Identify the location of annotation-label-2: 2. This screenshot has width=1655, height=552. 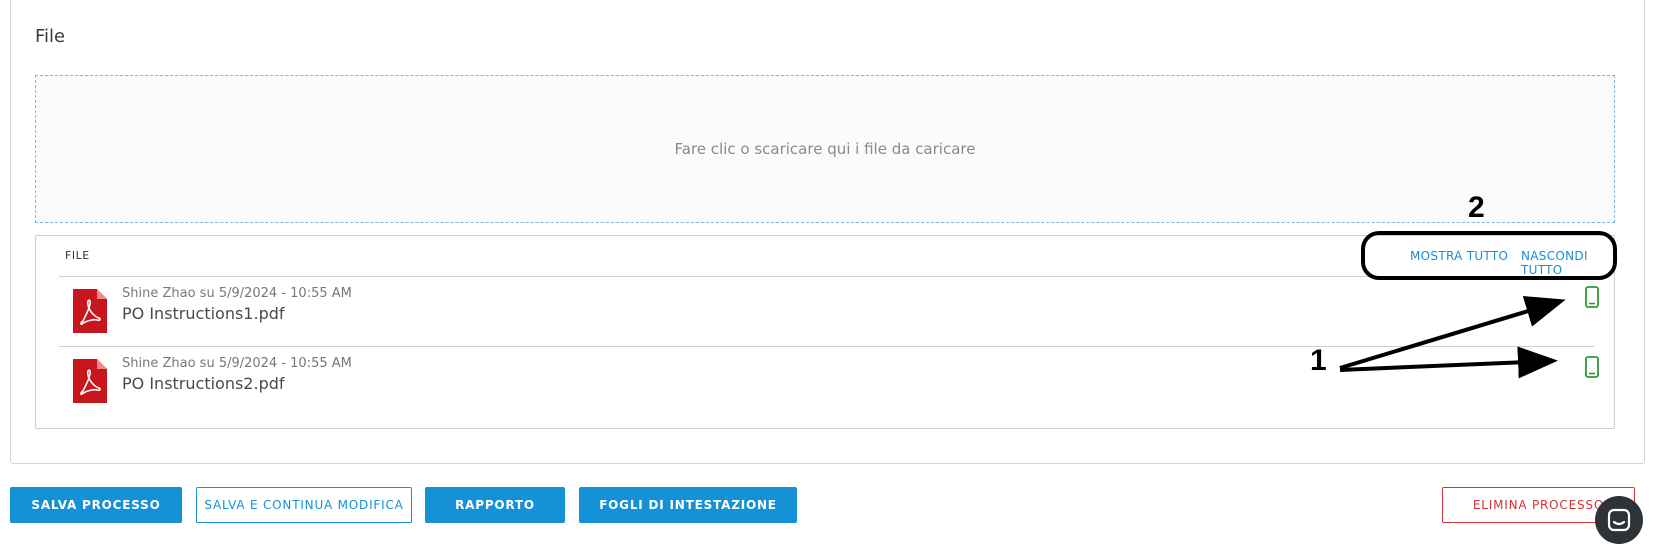
(1476, 207).